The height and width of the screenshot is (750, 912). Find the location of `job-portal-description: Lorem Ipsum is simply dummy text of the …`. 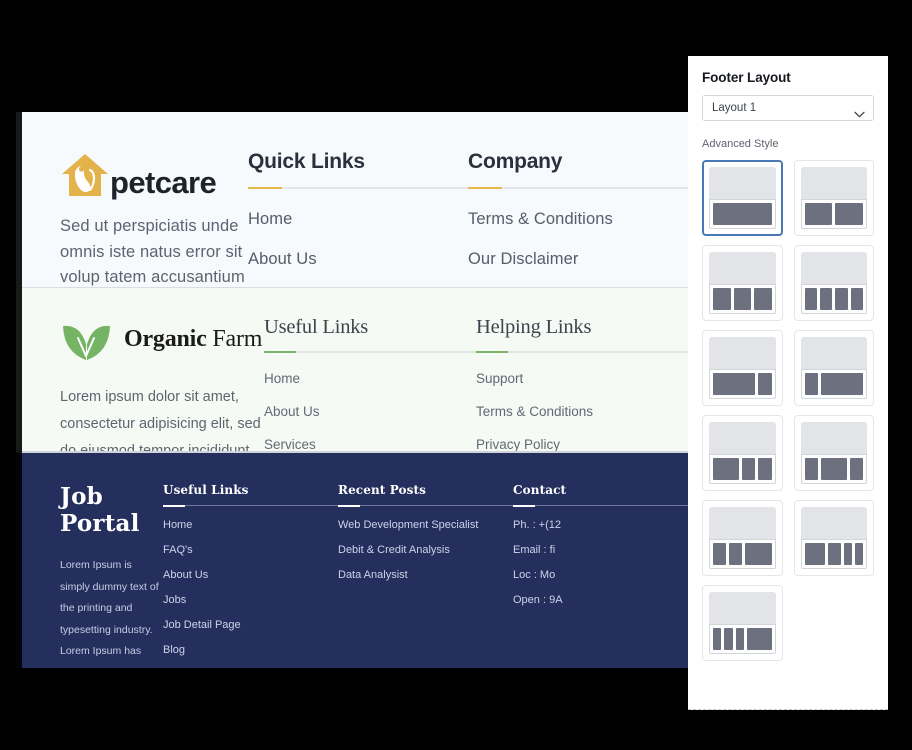

job-portal-description: Lorem Ipsum is simply dummy text of the … is located at coordinates (109, 613).